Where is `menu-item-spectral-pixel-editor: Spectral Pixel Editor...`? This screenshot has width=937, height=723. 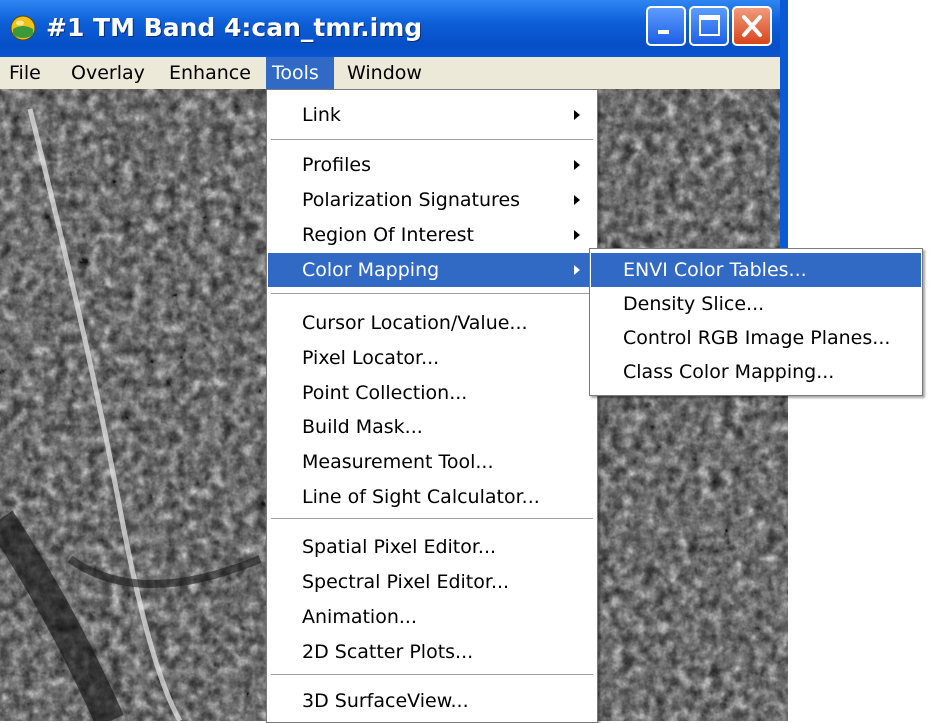
menu-item-spectral-pixel-editor: Spectral Pixel Editor... is located at coordinates (432, 582).